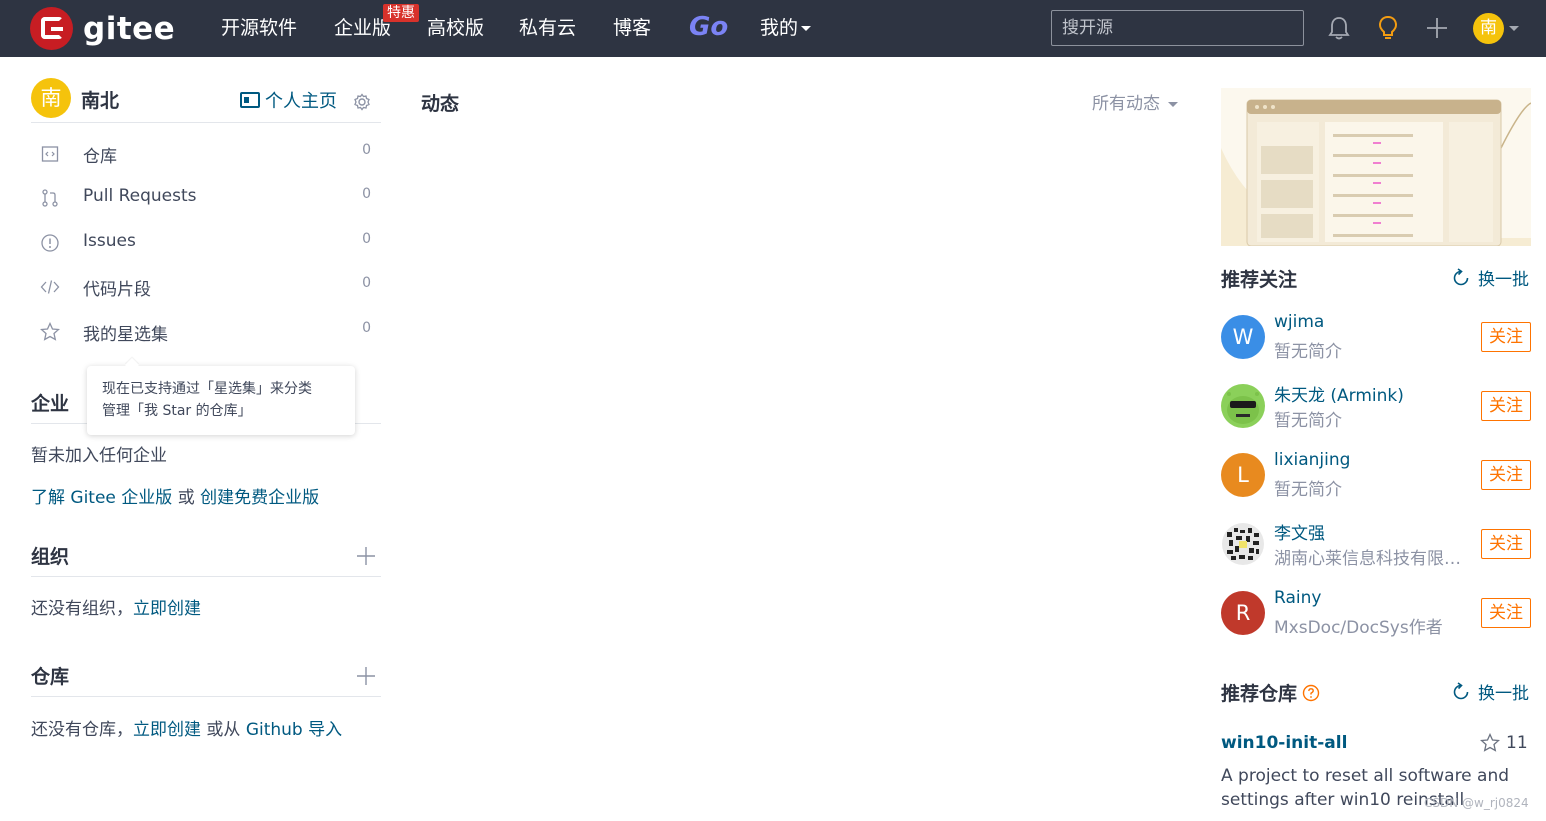 This screenshot has height=821, width=1546. What do you see at coordinates (167, 609) in the screenshot?
I see `create-org-link: 立即创建` at bounding box center [167, 609].